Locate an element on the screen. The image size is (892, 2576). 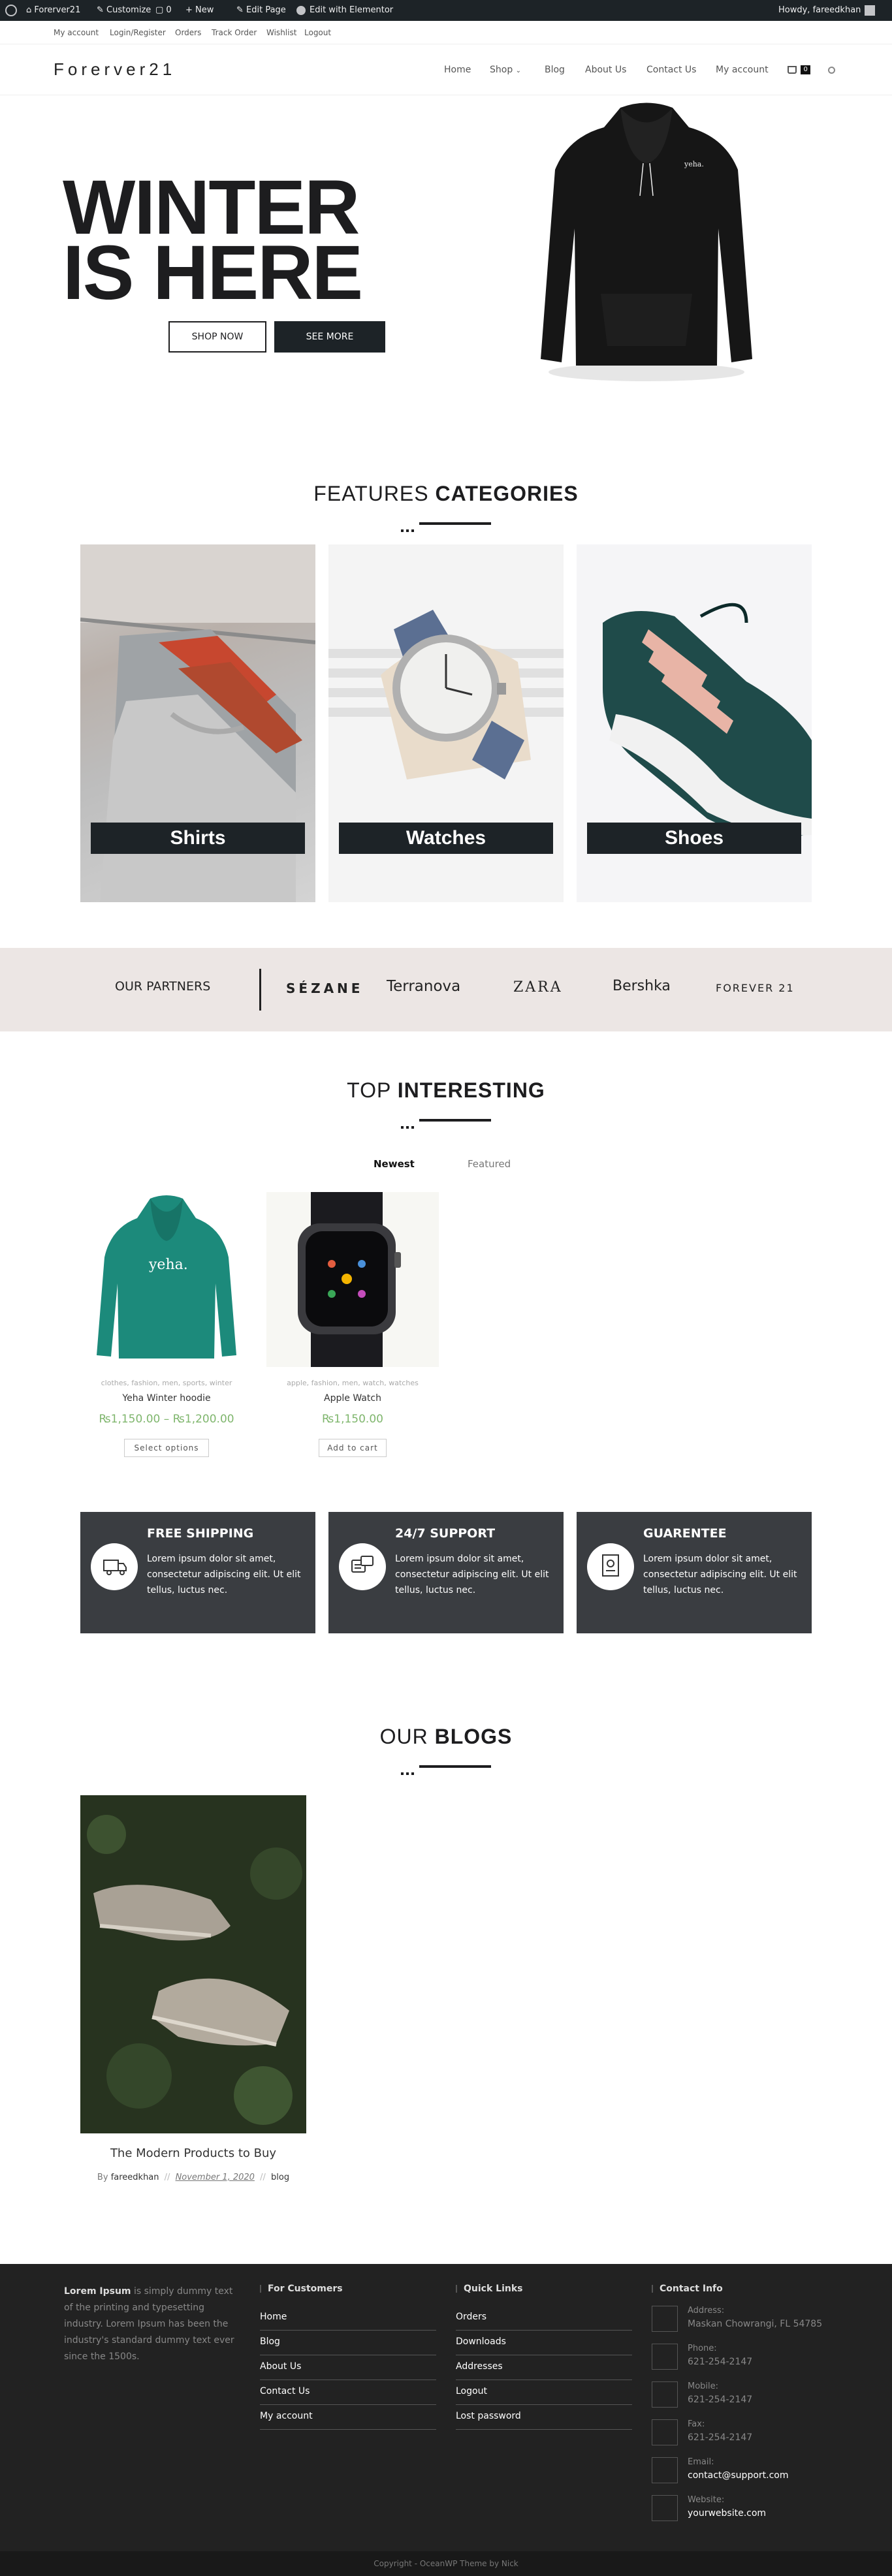
title-dots is located at coordinates (410, 527).